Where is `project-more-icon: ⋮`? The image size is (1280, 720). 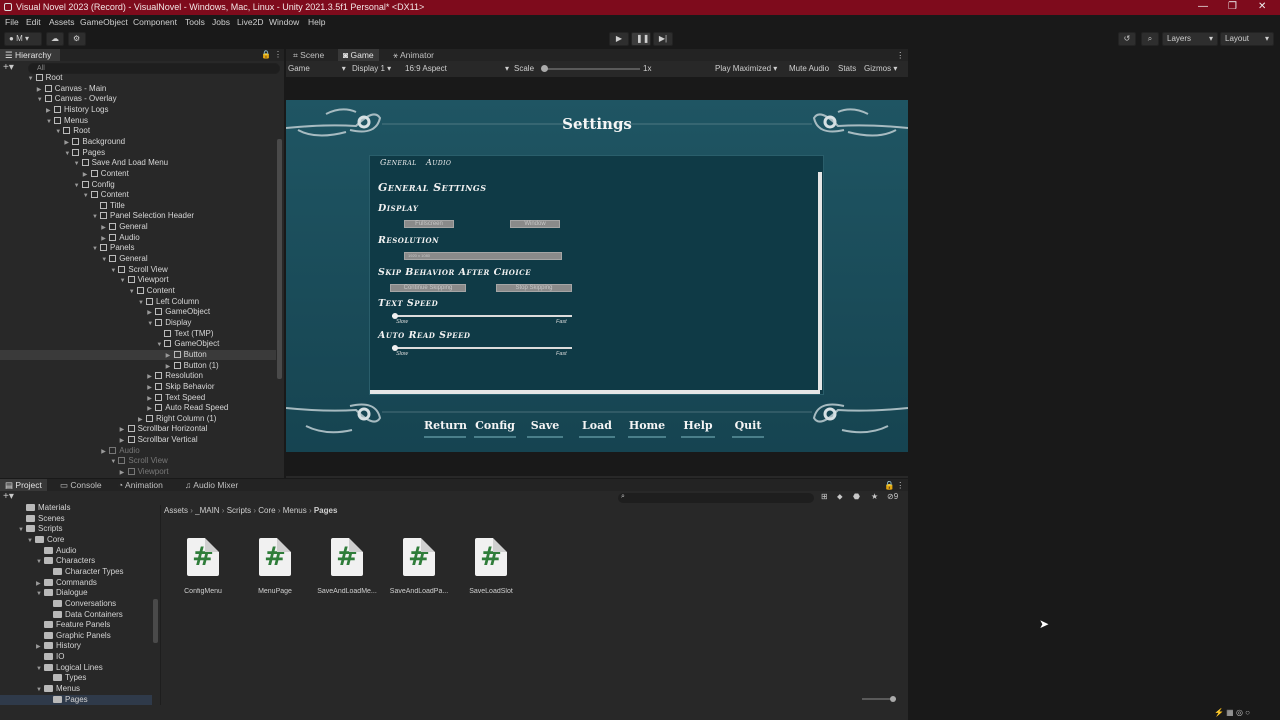 project-more-icon: ⋮ is located at coordinates (900, 485).